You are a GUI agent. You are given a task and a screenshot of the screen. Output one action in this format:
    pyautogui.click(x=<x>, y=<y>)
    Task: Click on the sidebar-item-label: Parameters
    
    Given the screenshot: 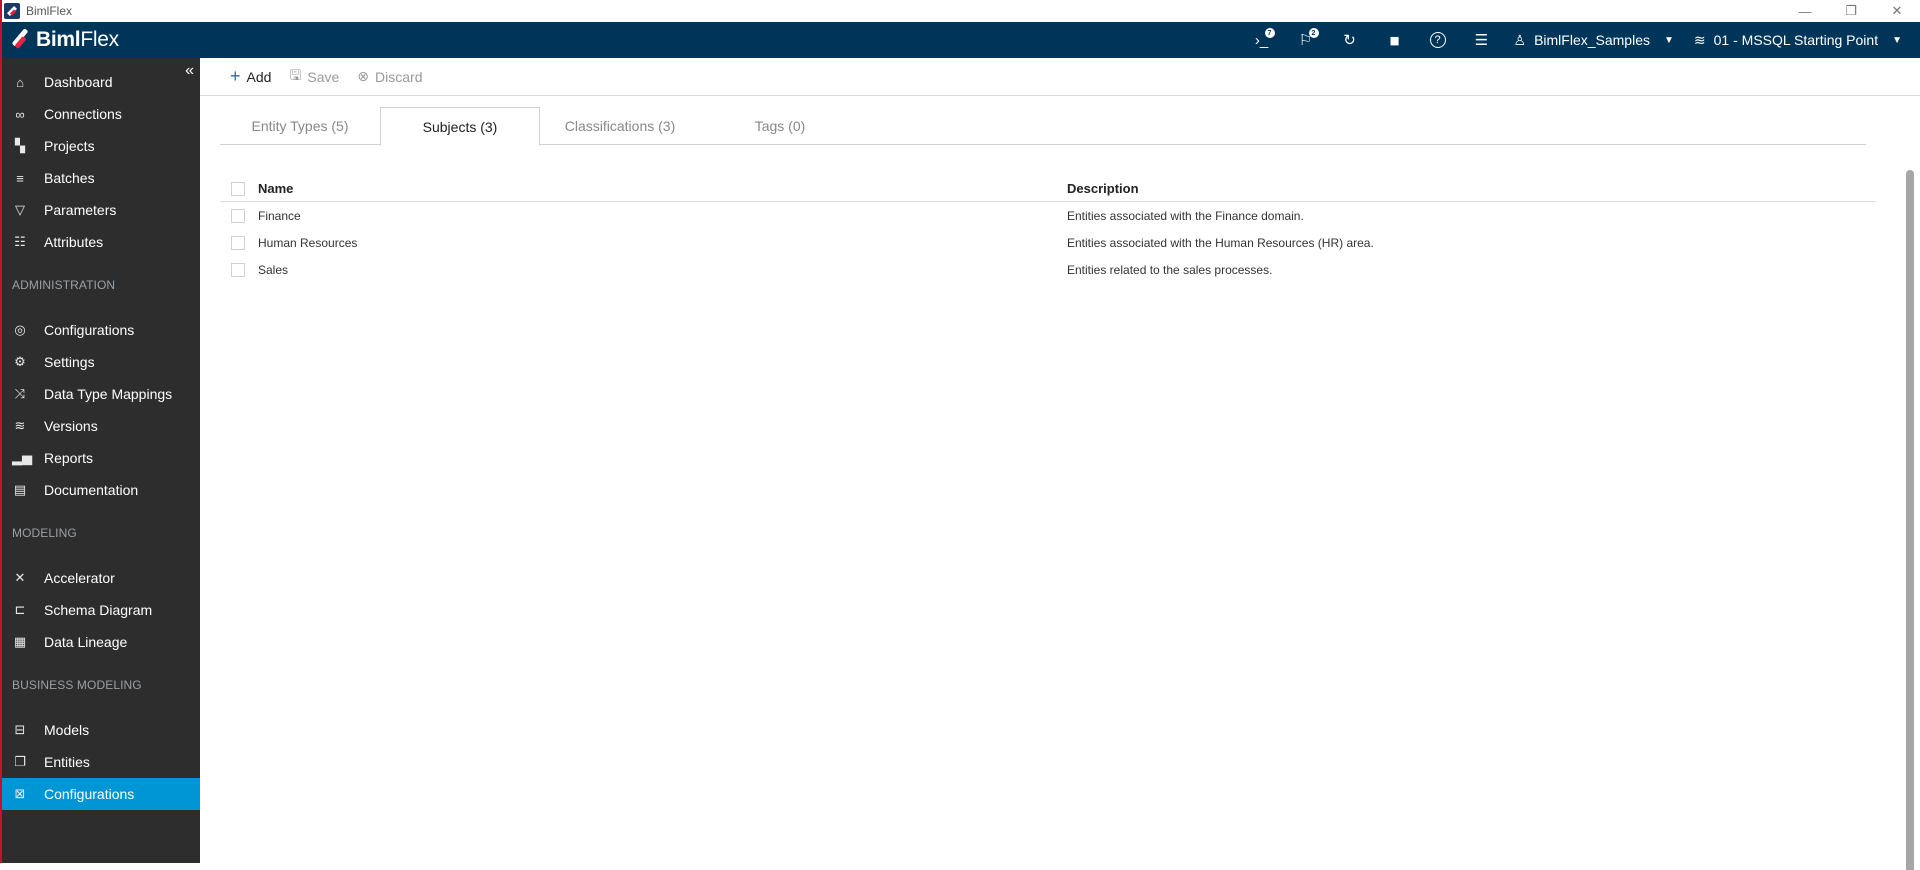 What is the action you would take?
    pyautogui.click(x=80, y=210)
    